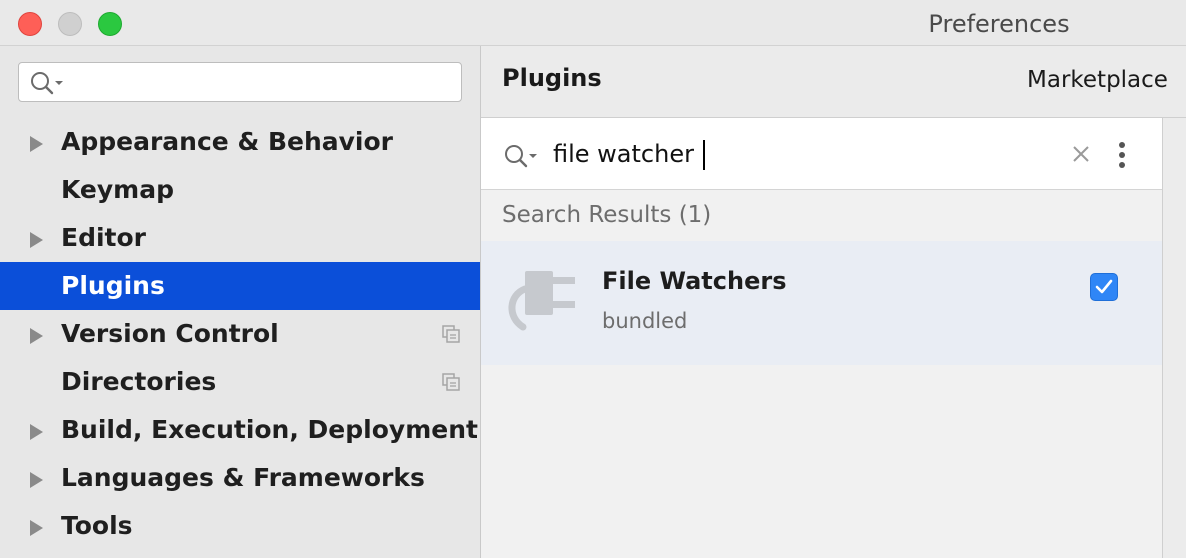  Describe the element at coordinates (1081, 154) in the screenshot. I see `close-icon` at that location.